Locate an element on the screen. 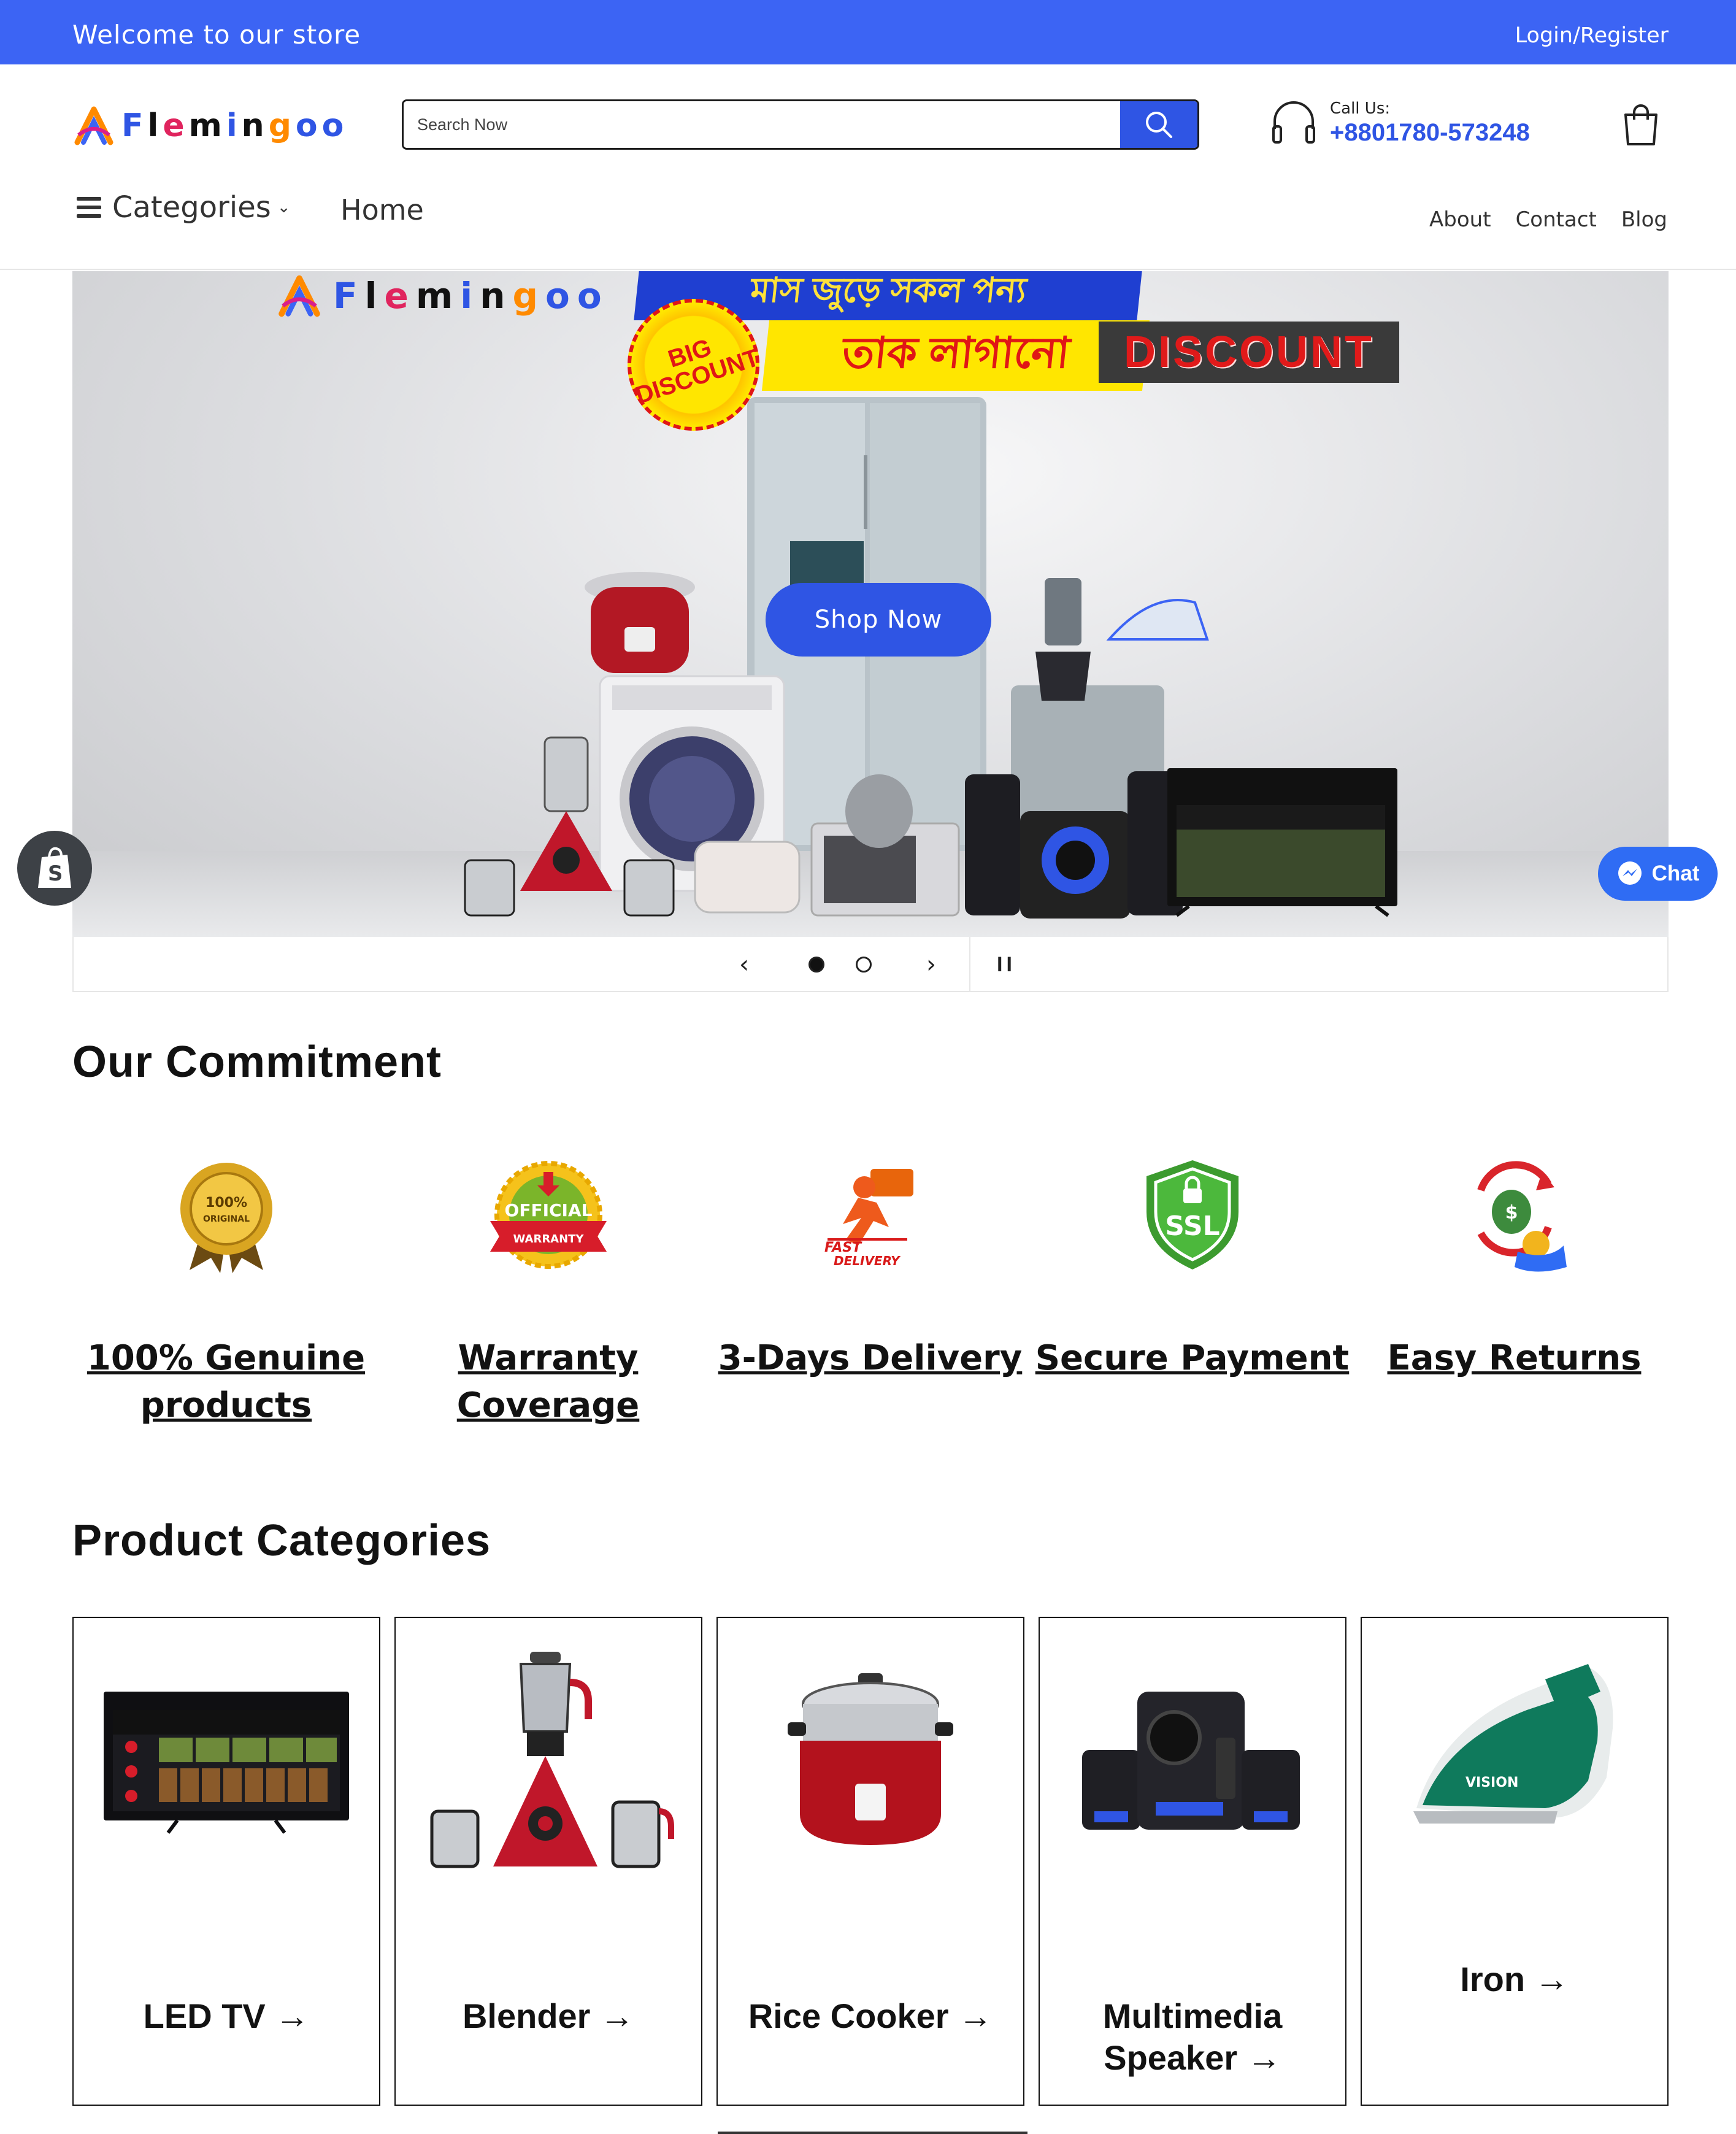 Image resolution: width=1736 pixels, height=2134 pixels. announcement-bar: Welcome to our store Login/Register is located at coordinates (868, 32).